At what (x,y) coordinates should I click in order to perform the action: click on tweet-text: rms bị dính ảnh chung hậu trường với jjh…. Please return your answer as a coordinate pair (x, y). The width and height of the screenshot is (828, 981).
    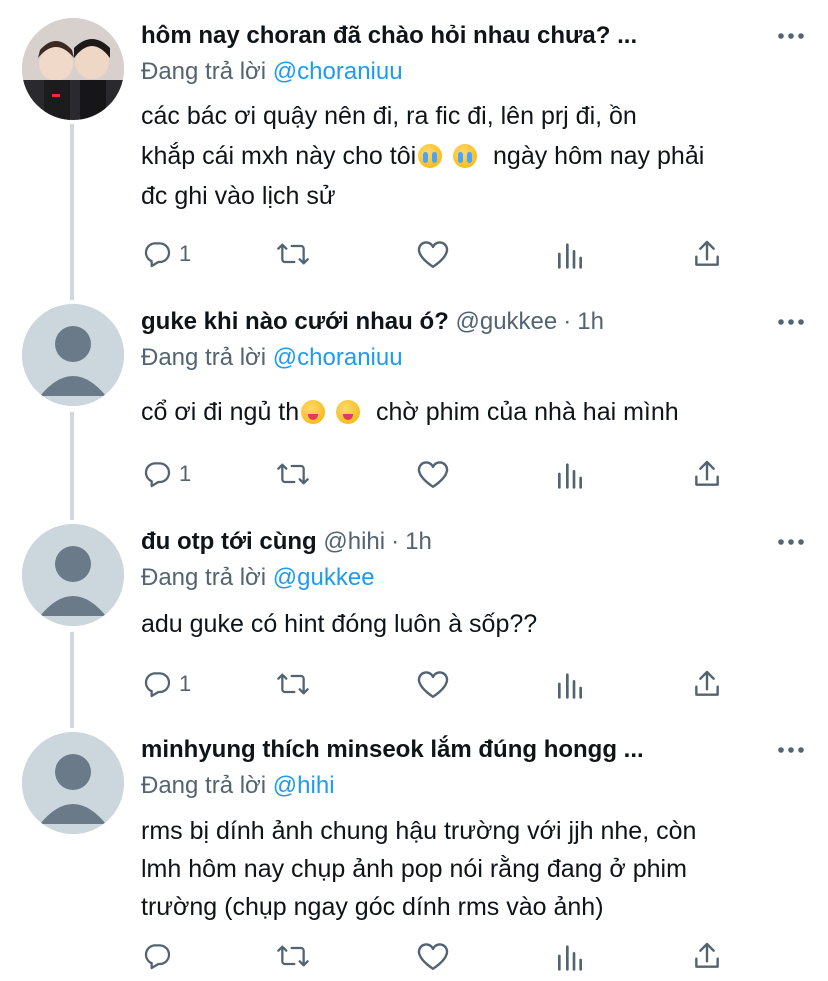
    Looking at the image, I should click on (471, 869).